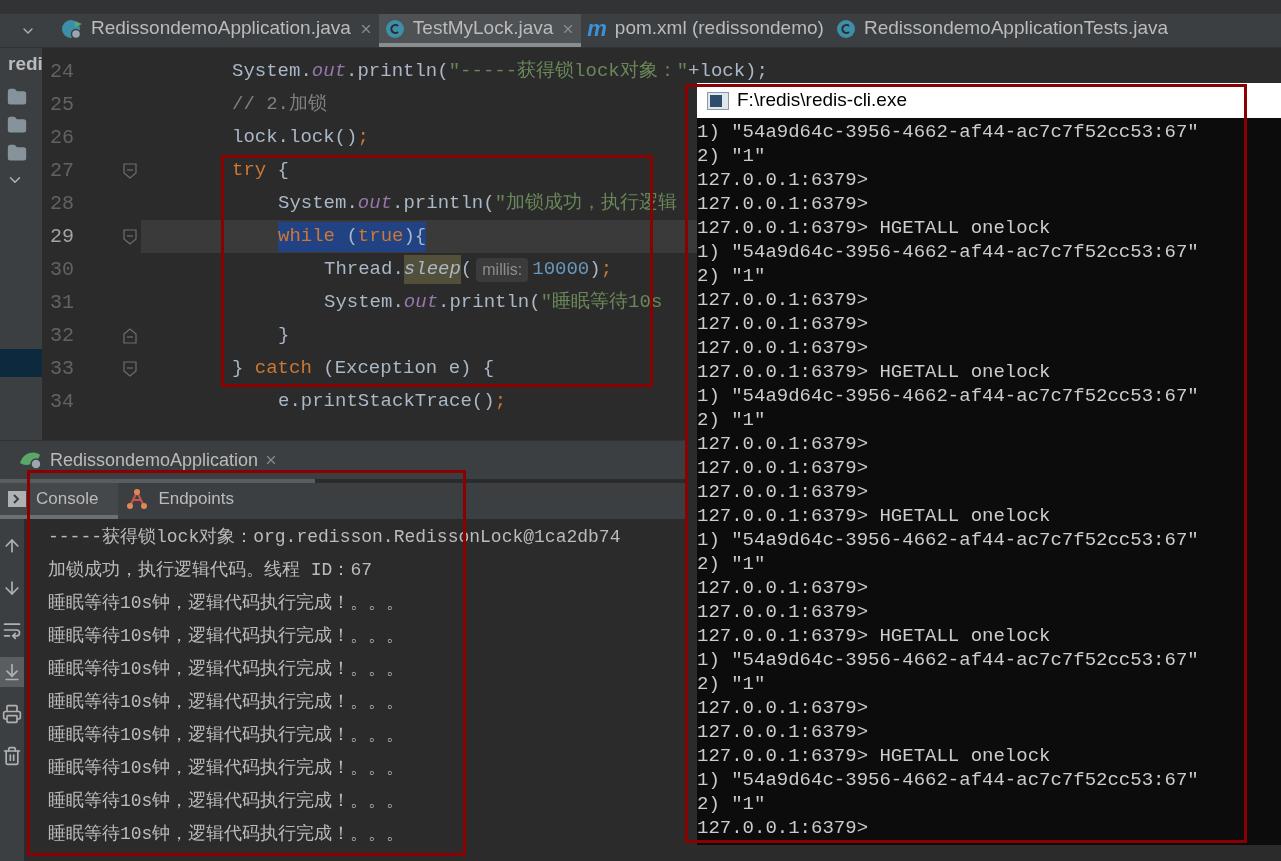 This screenshot has height=861, width=1281. What do you see at coordinates (718, 100) in the screenshot?
I see `console-window-icon` at bounding box center [718, 100].